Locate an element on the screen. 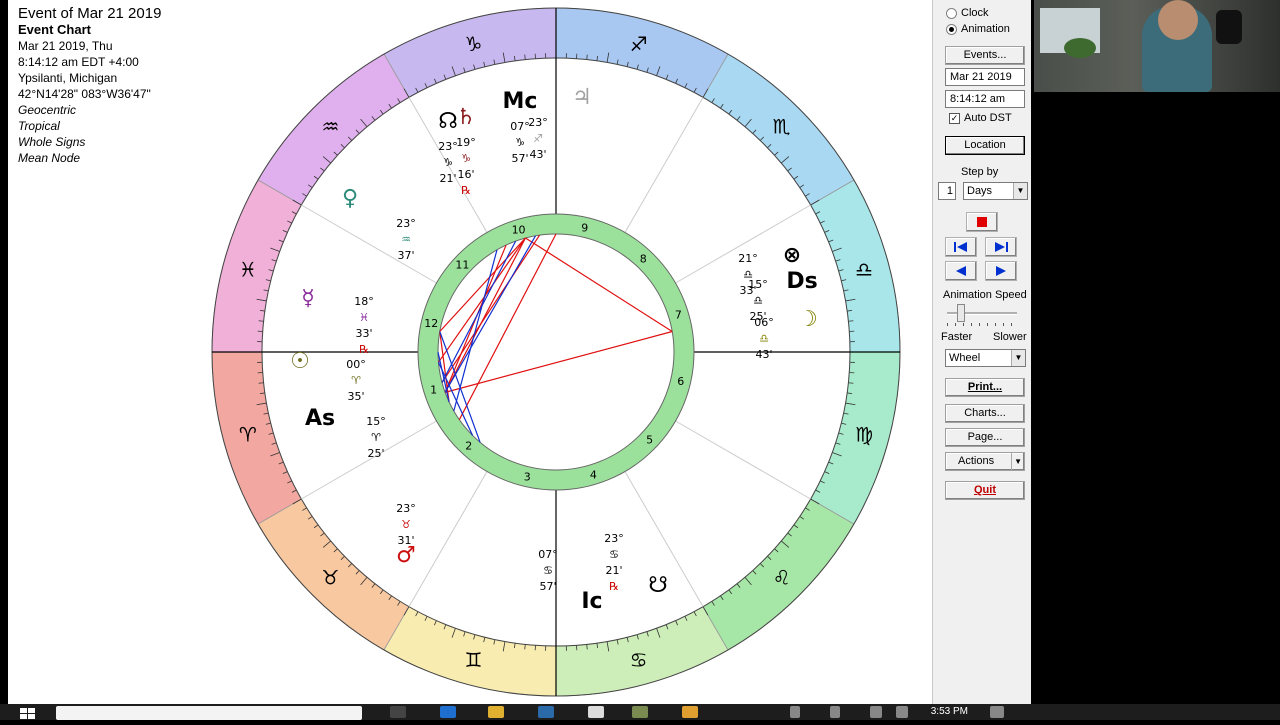 This screenshot has width=1280, height=725. taskbar-clock: 3:53 PM is located at coordinates (949, 711).